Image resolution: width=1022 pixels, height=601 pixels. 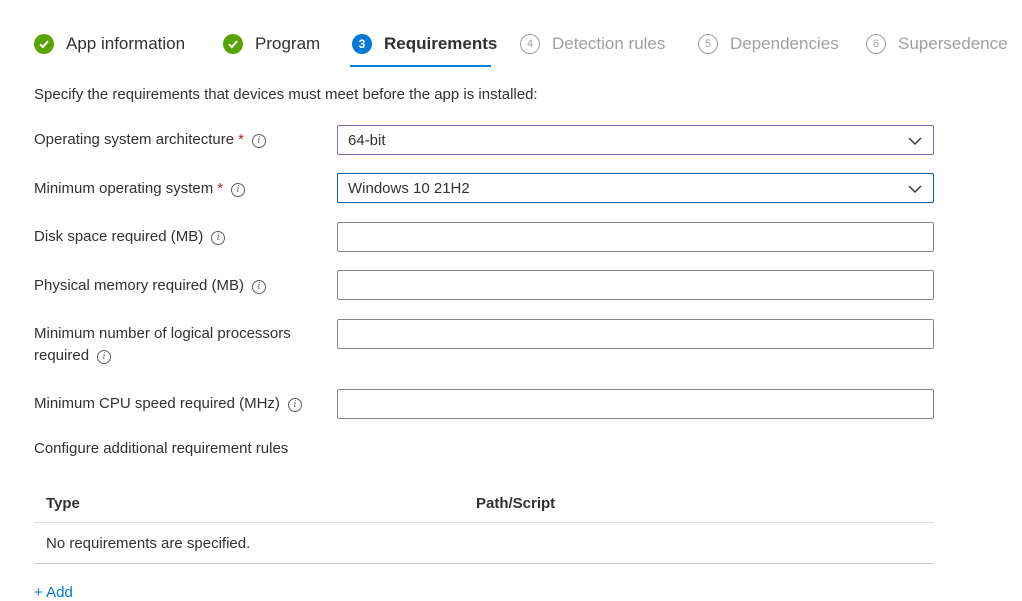 I want to click on cpu-speed-input, so click(x=635, y=404).